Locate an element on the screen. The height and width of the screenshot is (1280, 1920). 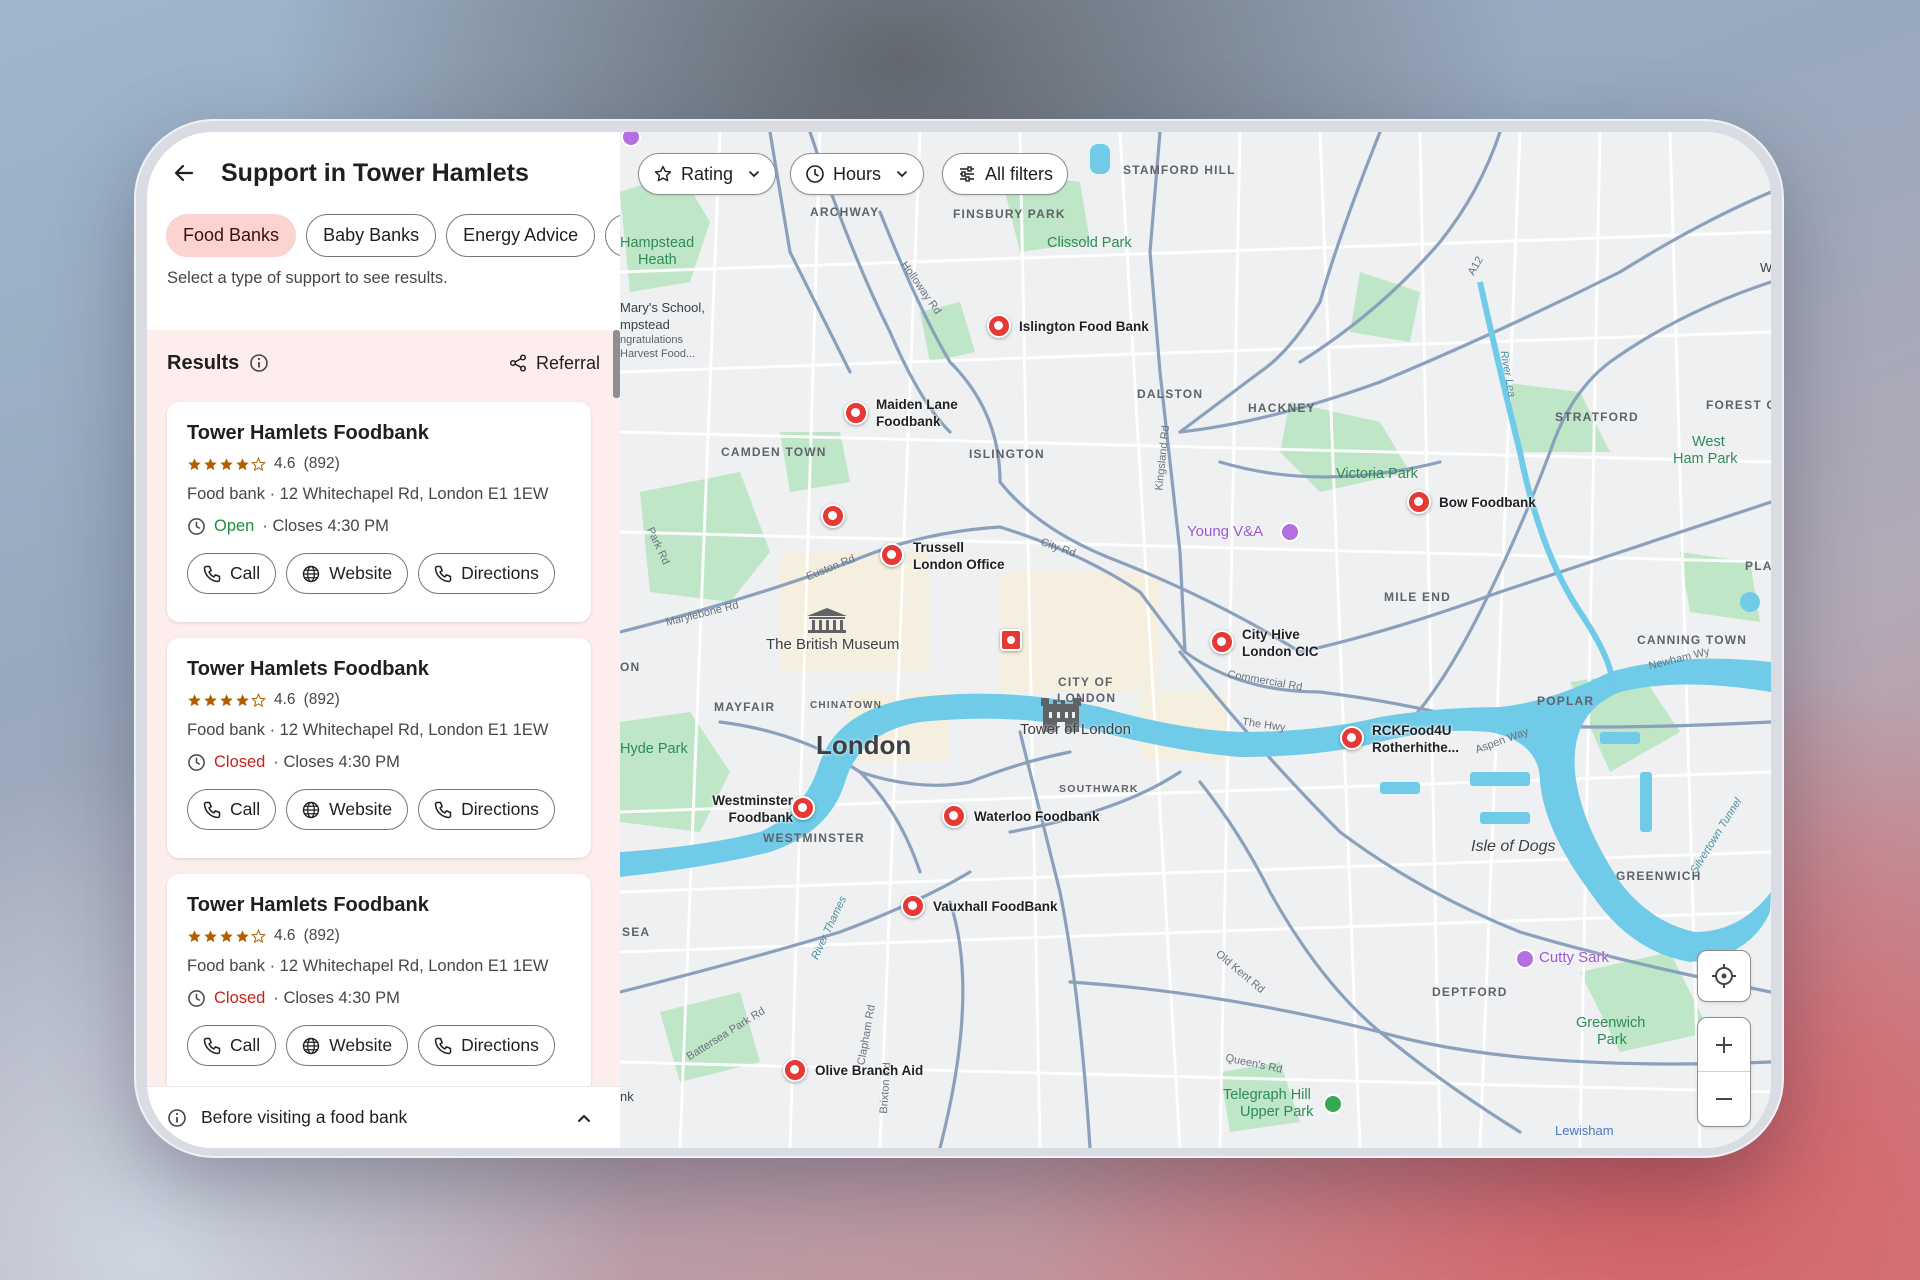
zoom-out-button is located at coordinates (1724, 1099).